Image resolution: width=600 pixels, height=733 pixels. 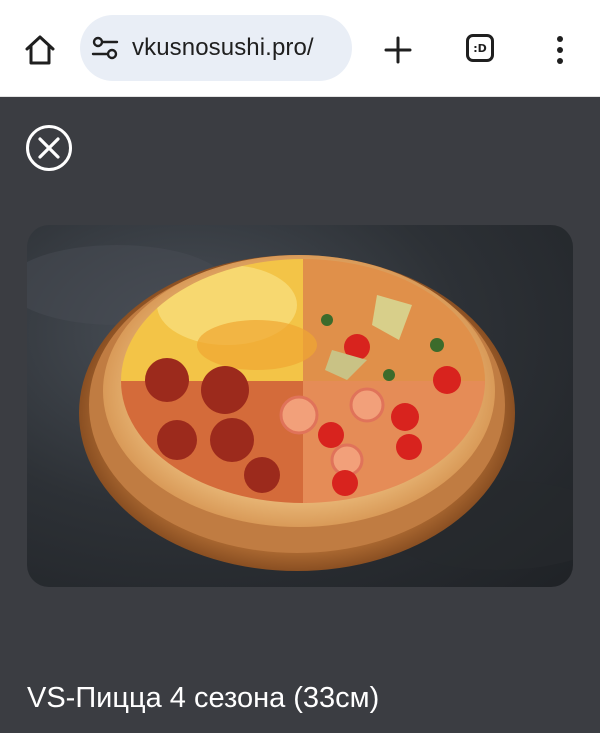 I want to click on site-settings-icon, so click(x=105, y=48).